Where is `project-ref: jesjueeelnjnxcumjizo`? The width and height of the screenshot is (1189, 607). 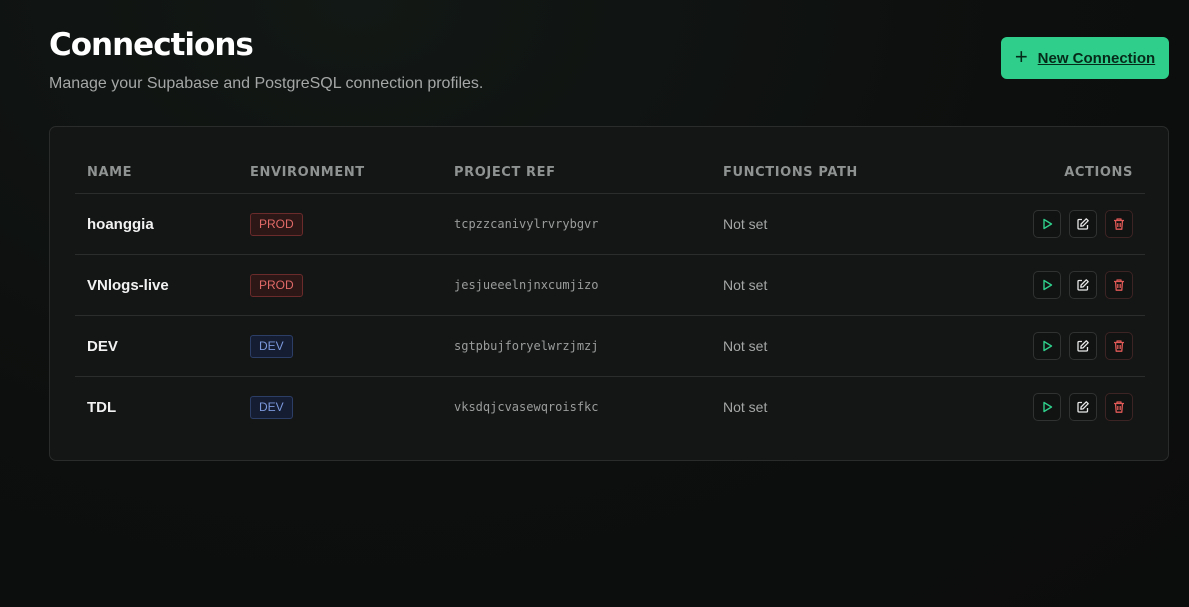 project-ref: jesjueeelnjnxcumjizo is located at coordinates (526, 285).